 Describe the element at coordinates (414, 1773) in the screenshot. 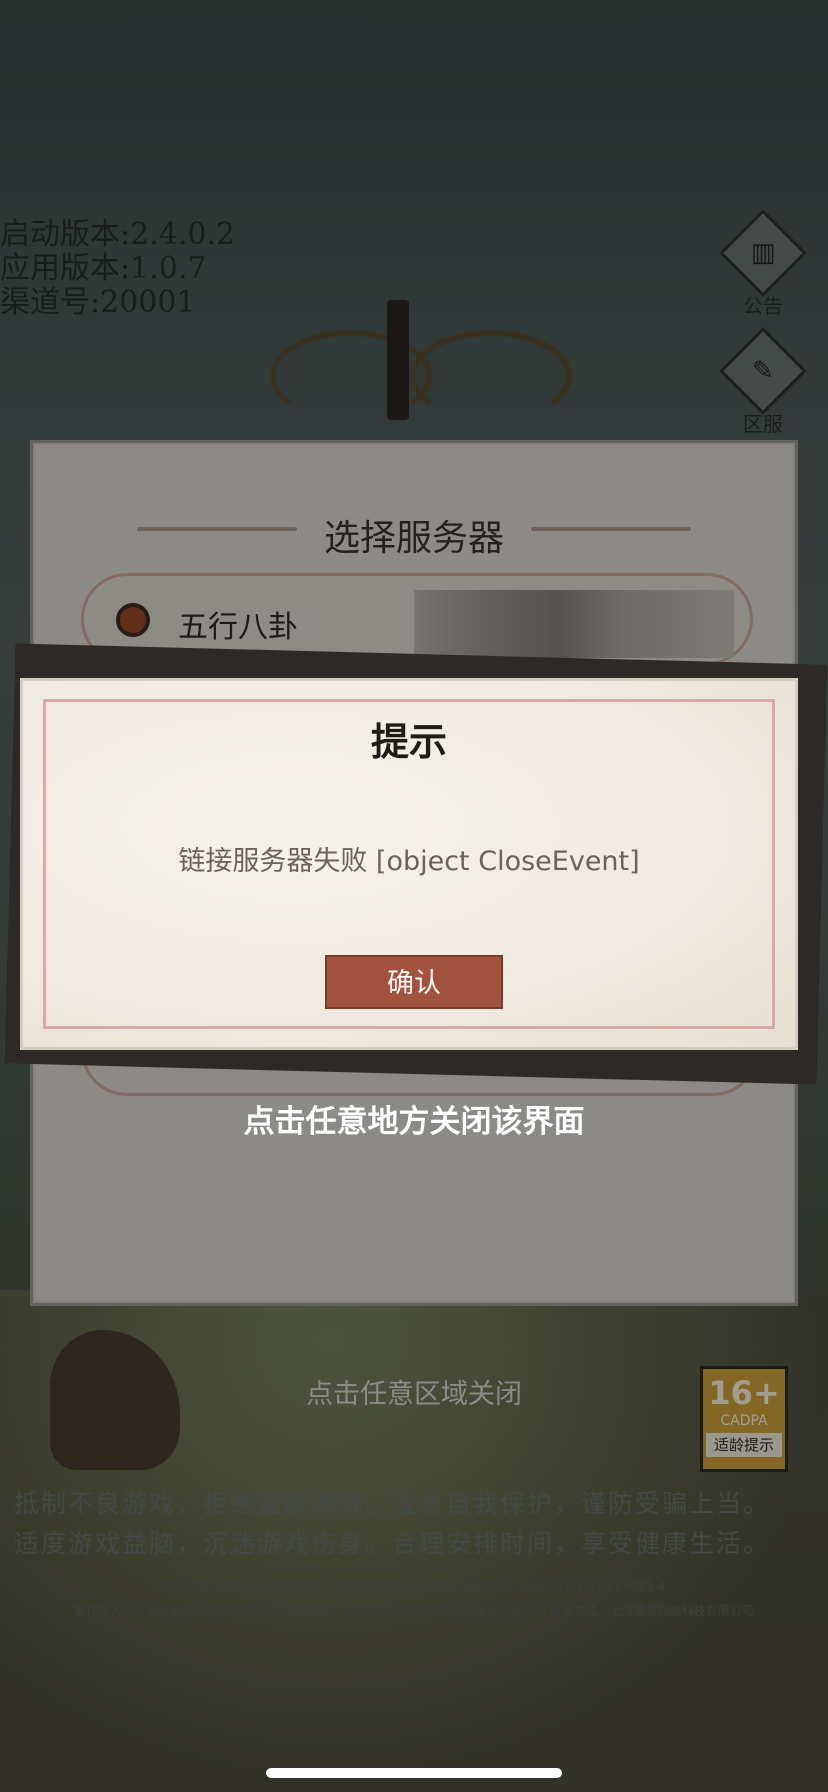

I see `home-indicator` at that location.